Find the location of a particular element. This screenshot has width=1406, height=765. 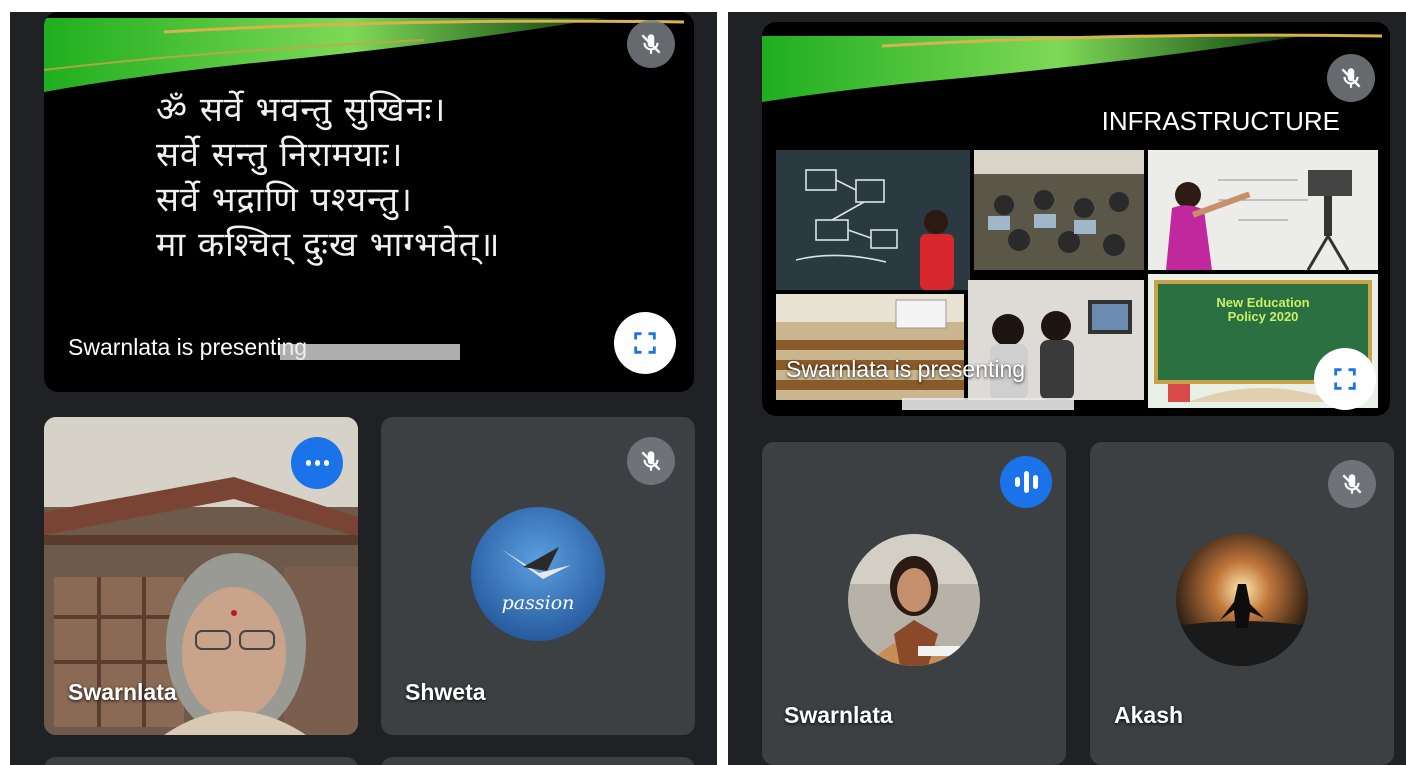

avatar-text: passion is located at coordinates (538, 603).